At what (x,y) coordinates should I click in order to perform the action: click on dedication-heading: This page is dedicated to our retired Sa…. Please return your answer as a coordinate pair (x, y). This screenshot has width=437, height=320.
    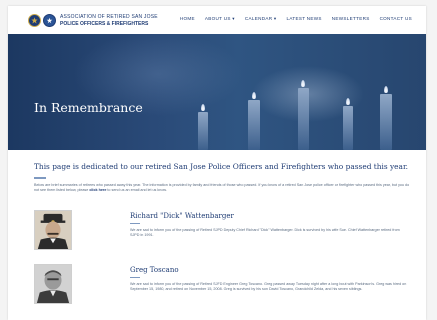
    Looking at the image, I should click on (221, 166).